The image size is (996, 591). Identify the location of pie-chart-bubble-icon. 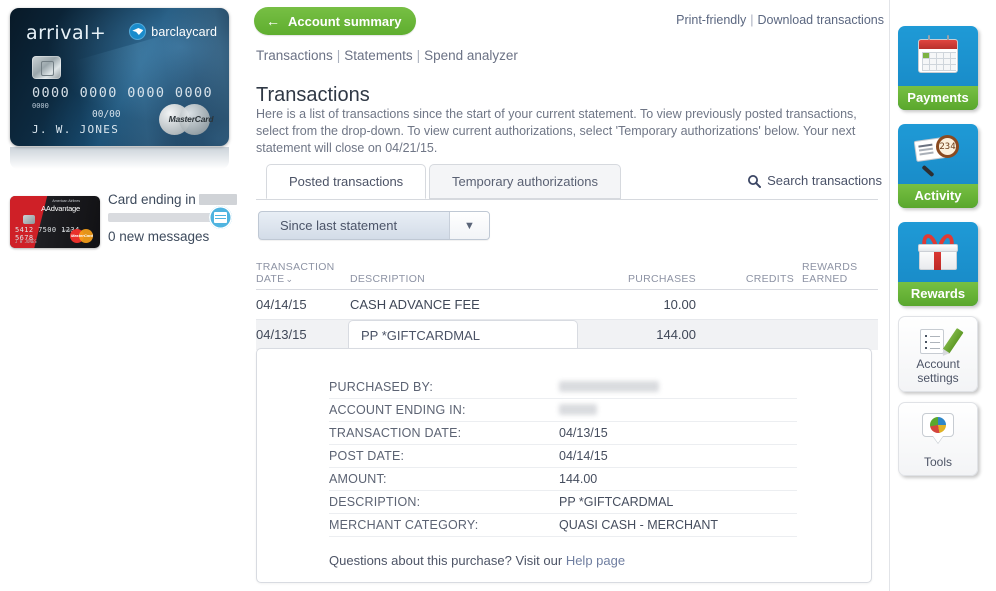
(938, 429).